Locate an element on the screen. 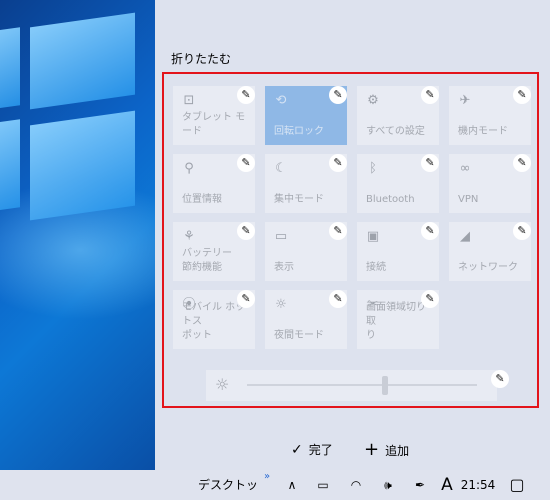 This screenshot has width=550, height=500. project-display-icon: ▭ is located at coordinates (281, 236).